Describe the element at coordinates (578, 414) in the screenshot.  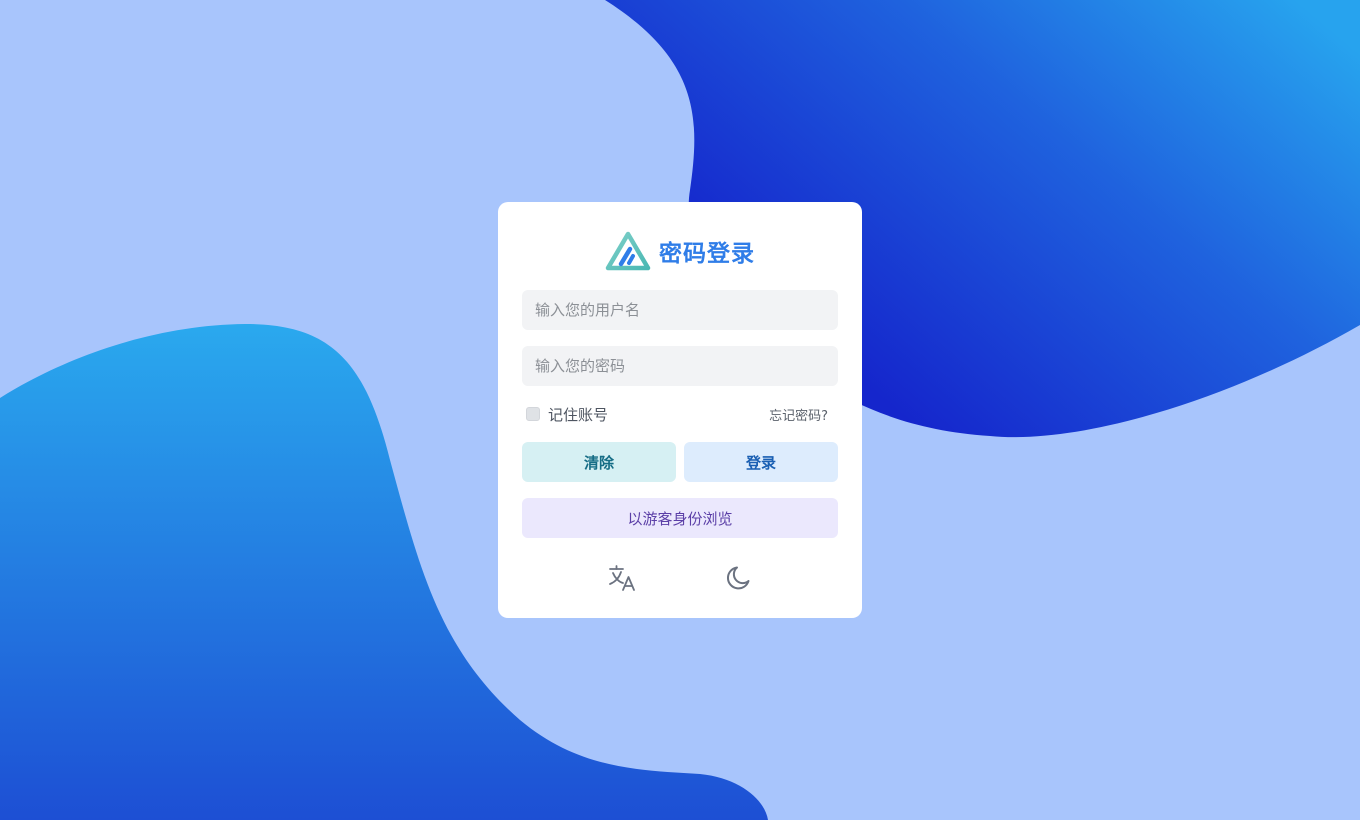
I see `remember-account-label: 记住账号` at that location.